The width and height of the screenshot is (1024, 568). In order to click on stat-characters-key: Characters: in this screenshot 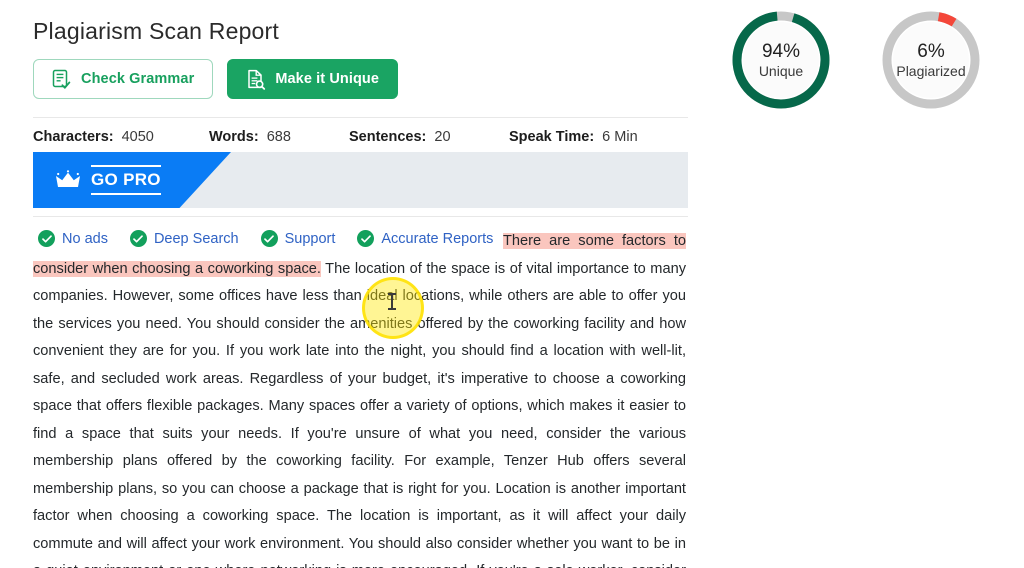, I will do `click(73, 137)`.